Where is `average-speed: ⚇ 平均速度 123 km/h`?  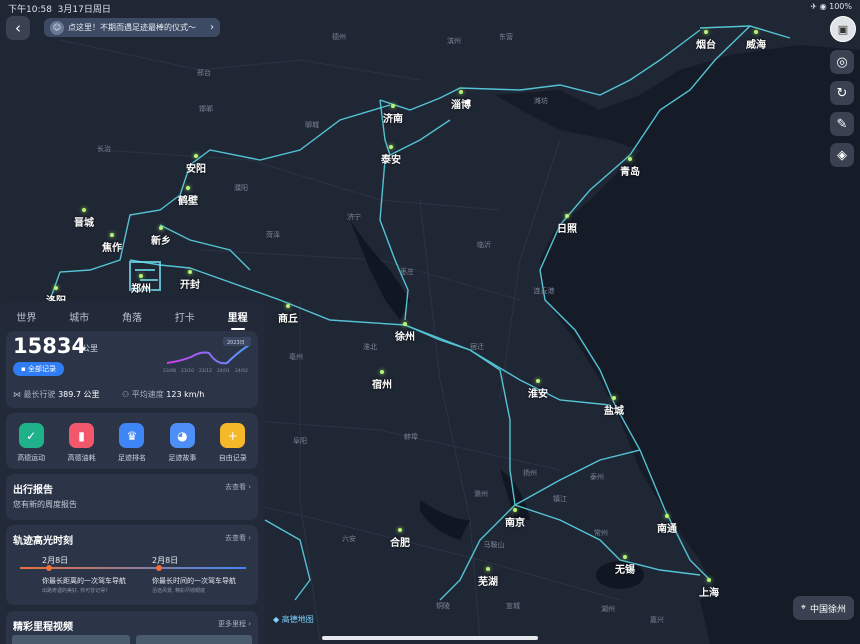 average-speed: ⚇ 平均速度 123 km/h is located at coordinates (163, 394).